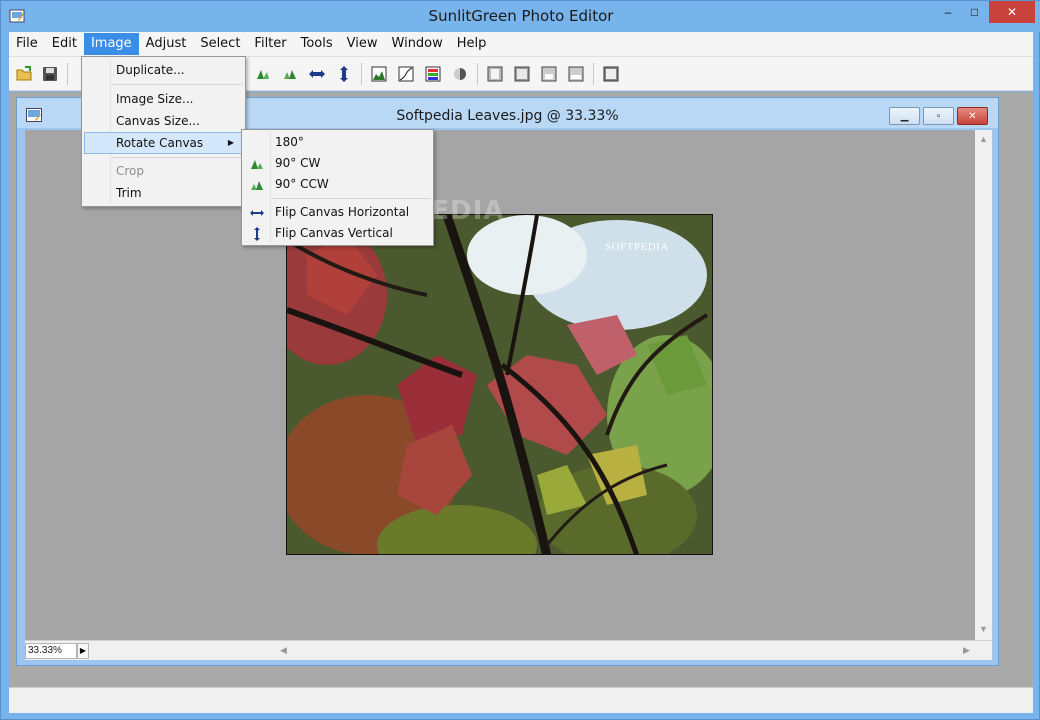 This screenshot has height=720, width=1040. Describe the element at coordinates (302, 184) in the screenshot. I see `submenu-item-90-ccw-label: 90° CCW` at that location.